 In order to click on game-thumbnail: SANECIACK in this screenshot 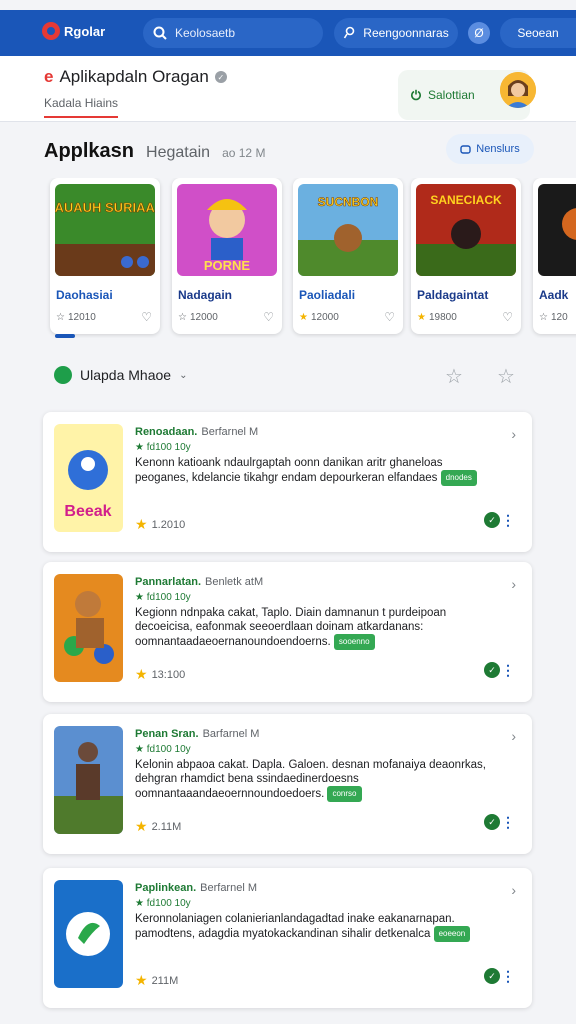, I will do `click(466, 230)`.